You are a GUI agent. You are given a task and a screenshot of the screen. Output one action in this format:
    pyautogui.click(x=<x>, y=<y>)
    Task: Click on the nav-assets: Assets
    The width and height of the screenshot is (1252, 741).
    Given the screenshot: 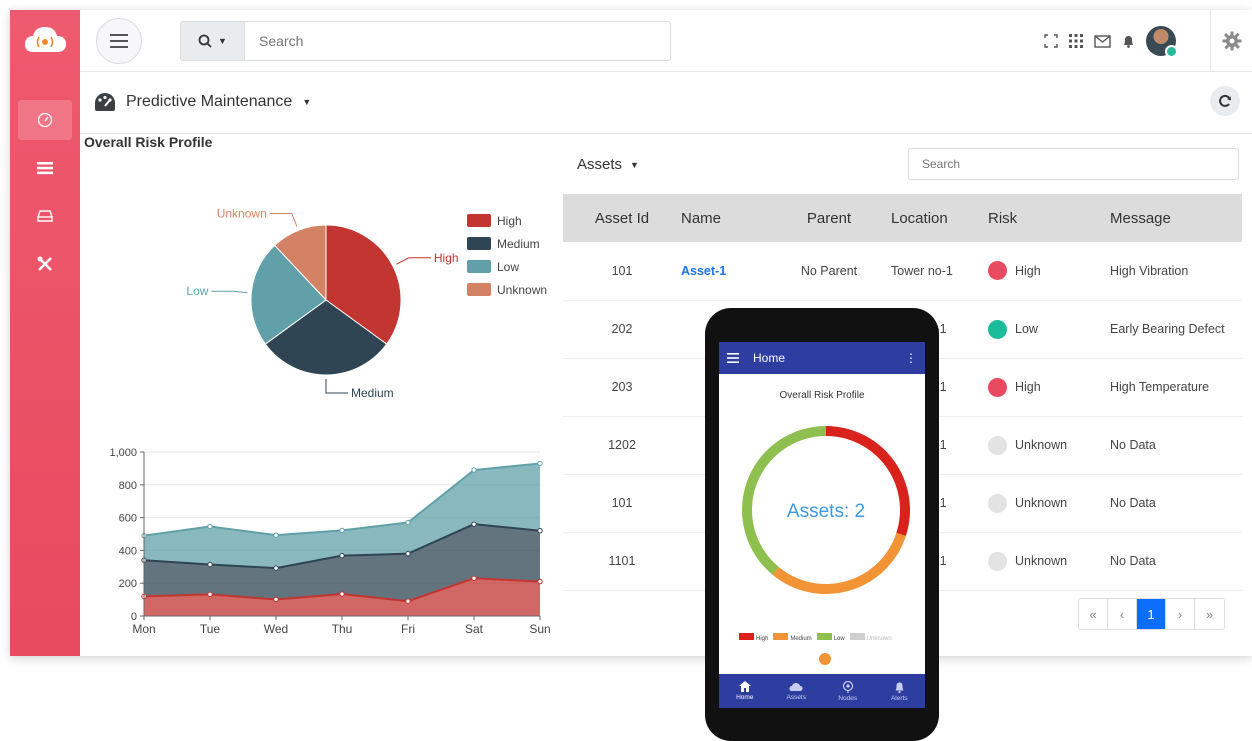 What is the action you would take?
    pyautogui.click(x=797, y=691)
    